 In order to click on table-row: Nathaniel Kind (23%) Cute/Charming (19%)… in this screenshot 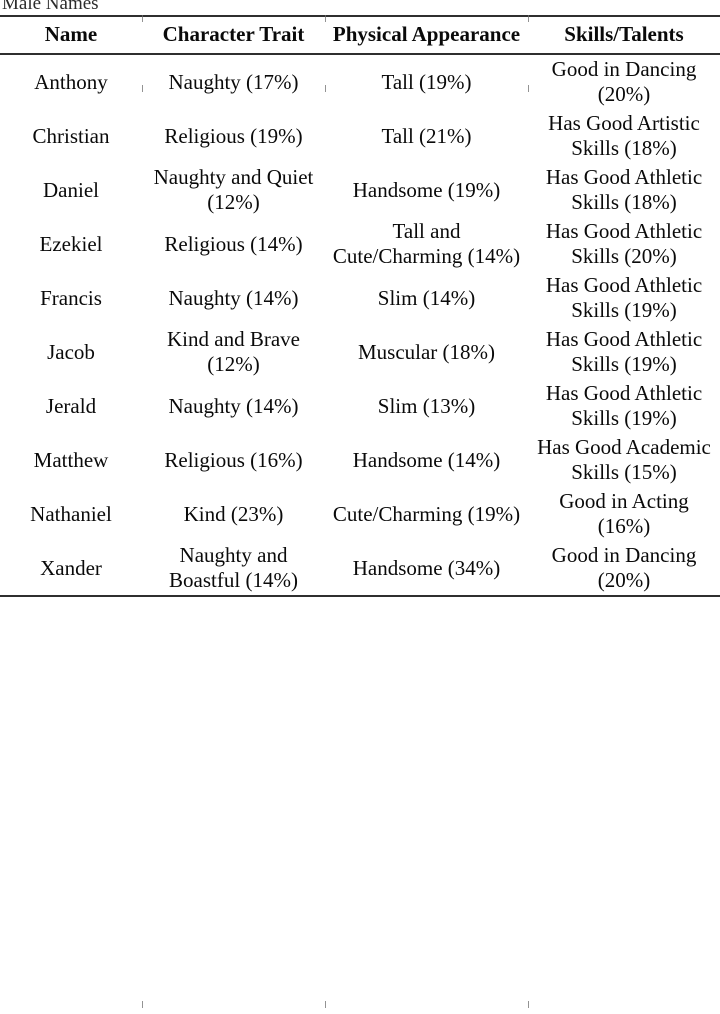, I will do `click(360, 514)`.